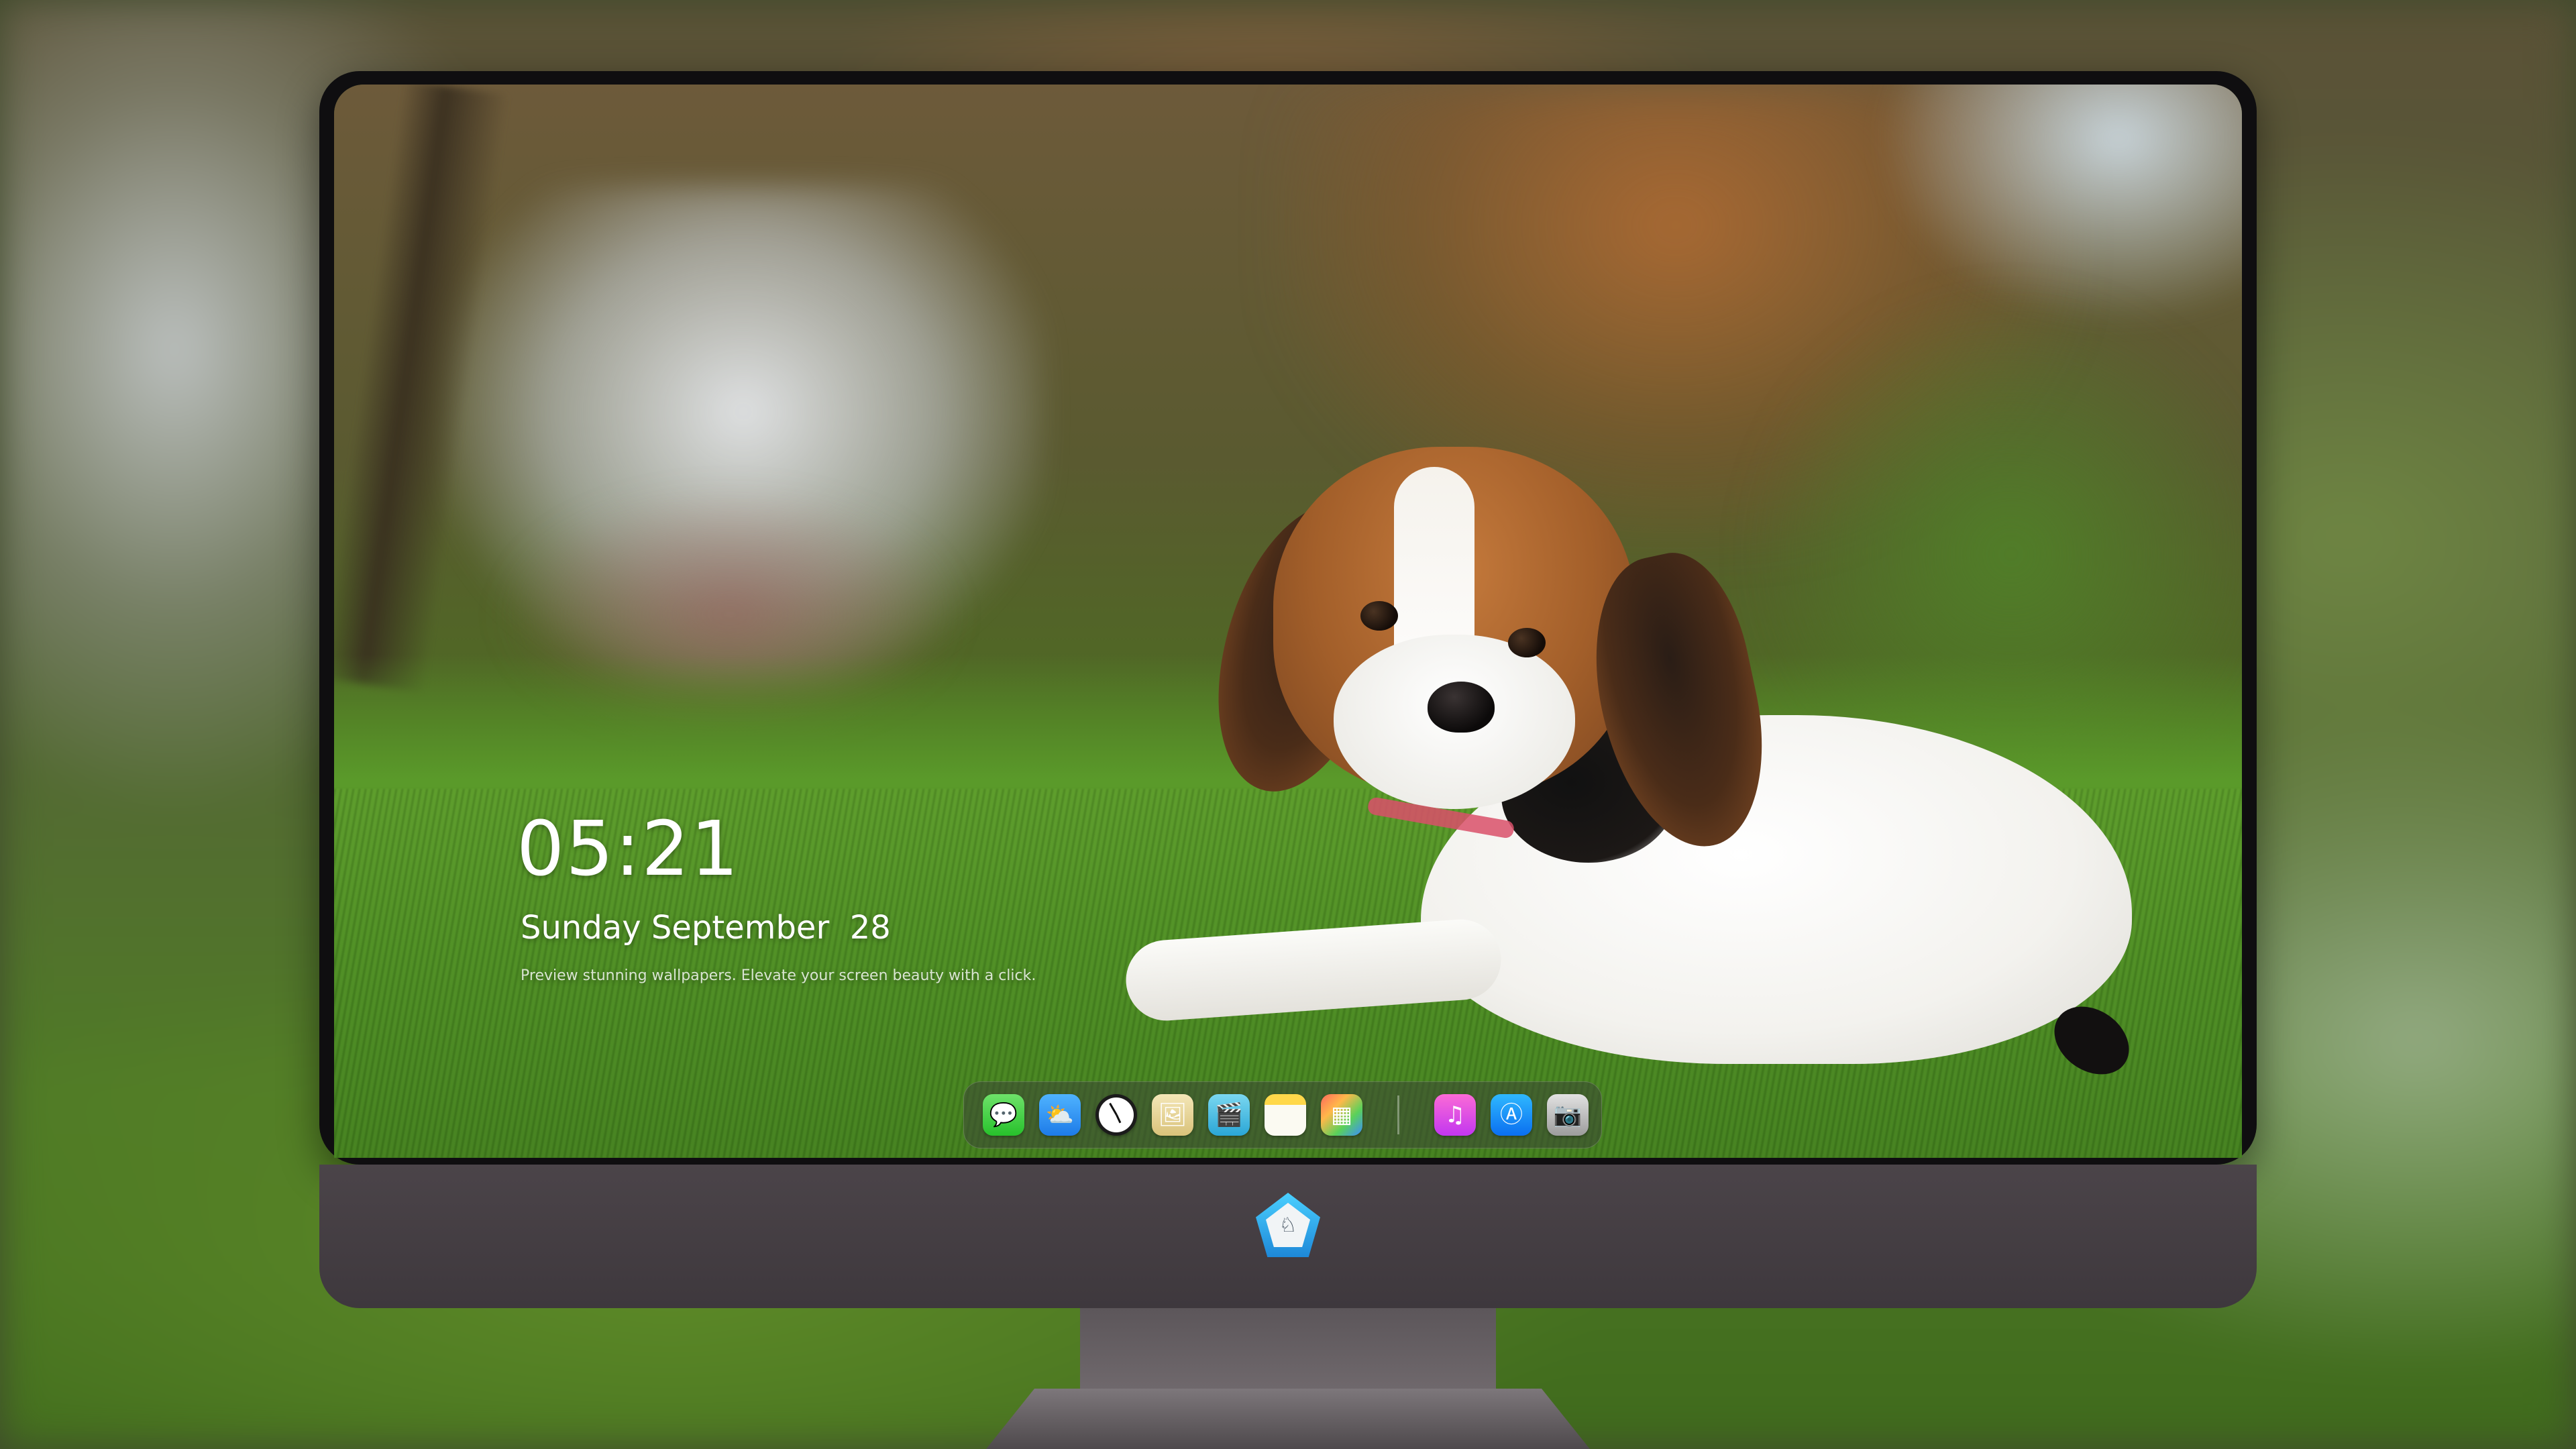 This screenshot has width=2576, height=1449. What do you see at coordinates (1172, 1115) in the screenshot?
I see `preview-icon: 🖼` at bounding box center [1172, 1115].